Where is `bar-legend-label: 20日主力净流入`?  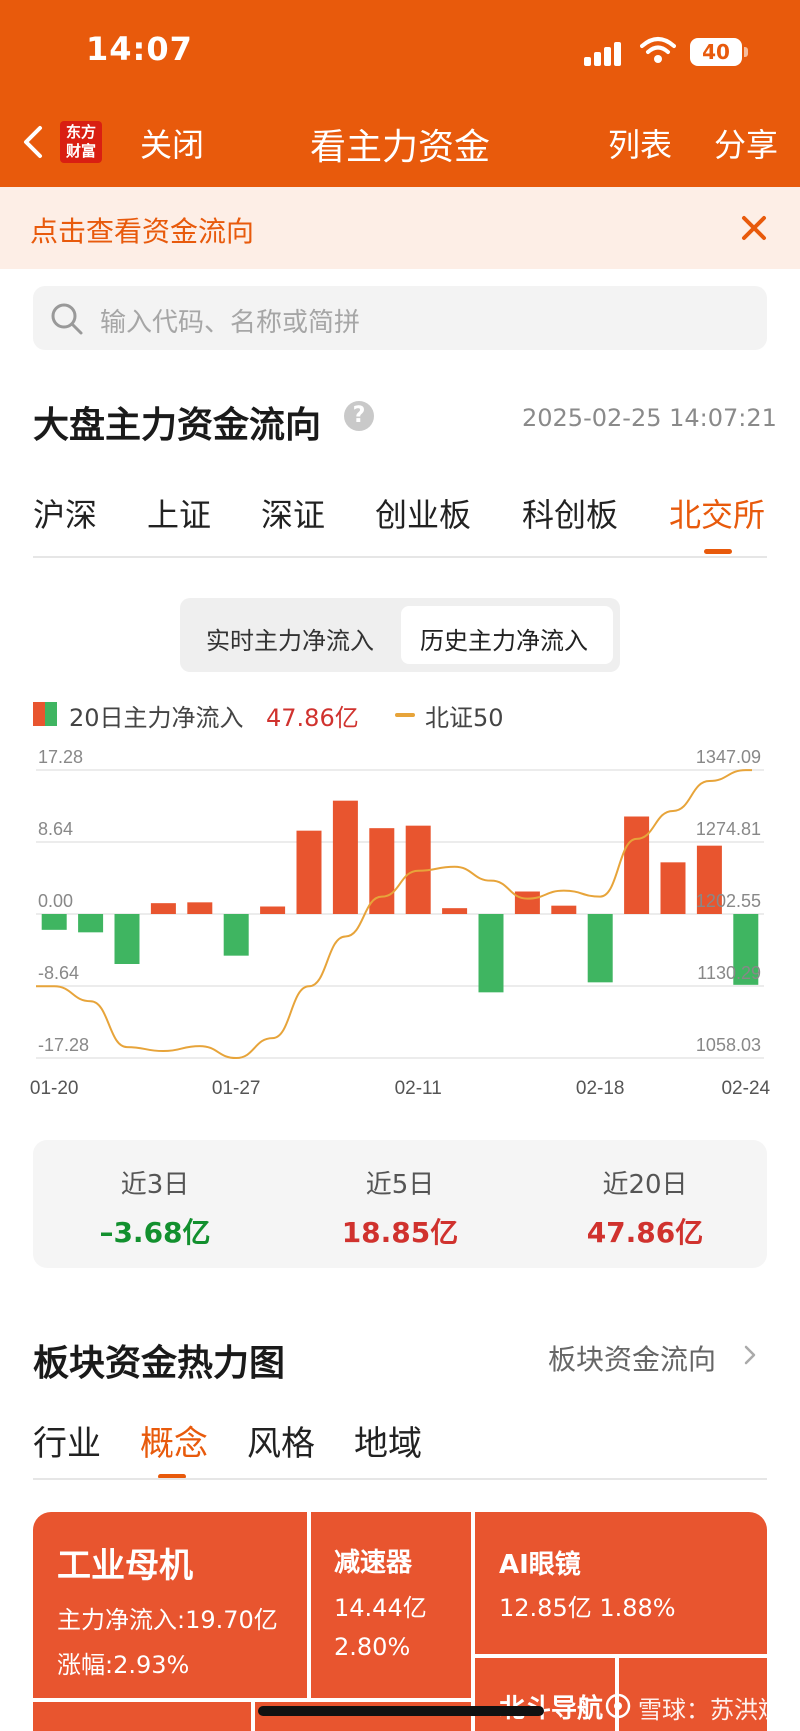 bar-legend-label: 20日主力净流入 is located at coordinates (156, 718).